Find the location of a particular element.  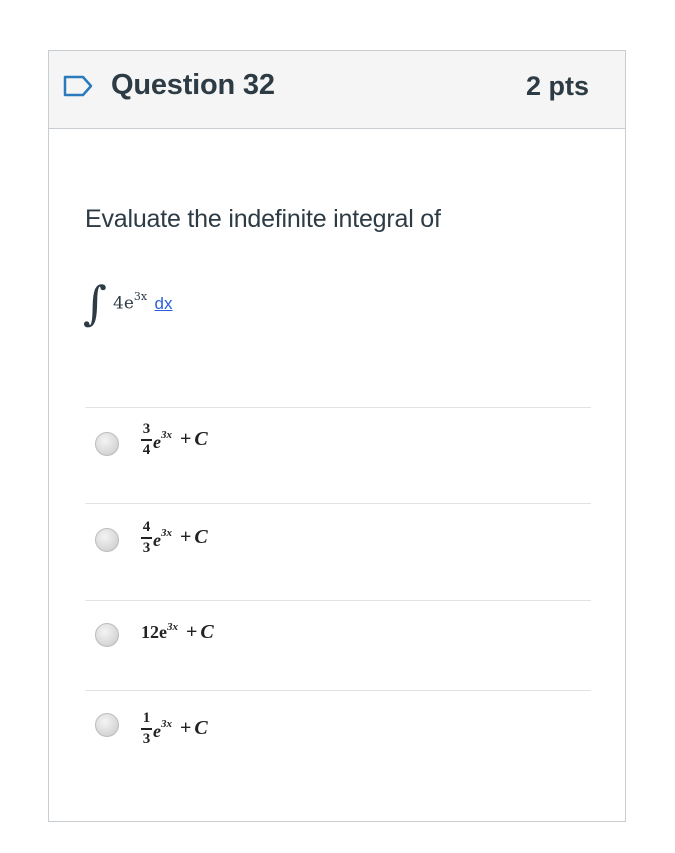

integrand-coefficient: 4e is located at coordinates (123, 303).